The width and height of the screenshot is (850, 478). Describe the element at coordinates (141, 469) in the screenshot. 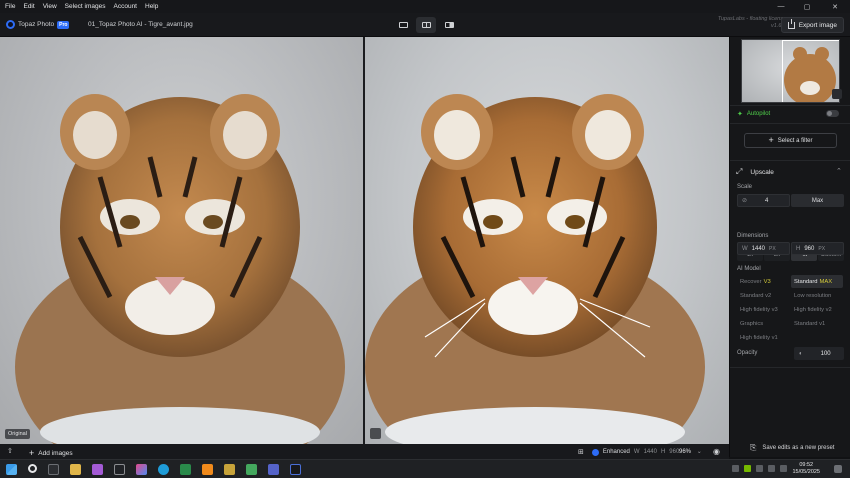

I see `copilot-icon` at that location.